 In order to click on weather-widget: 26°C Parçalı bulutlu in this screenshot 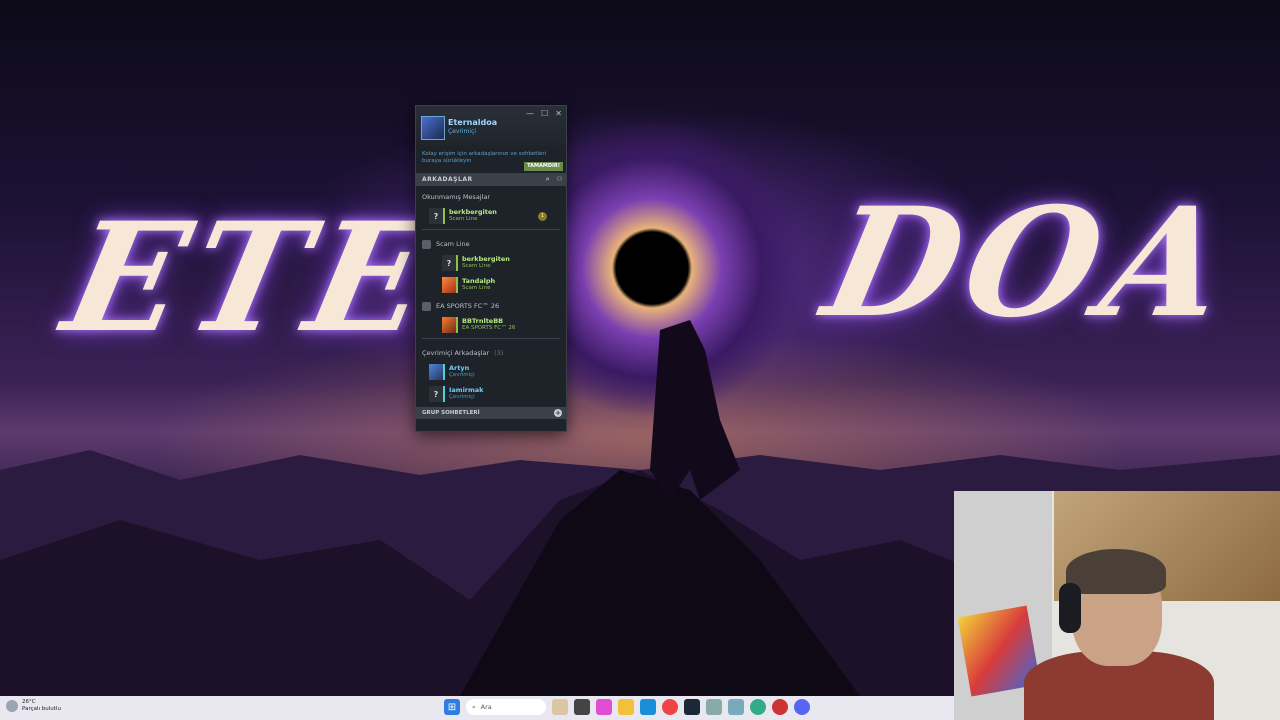, I will do `click(33, 706)`.